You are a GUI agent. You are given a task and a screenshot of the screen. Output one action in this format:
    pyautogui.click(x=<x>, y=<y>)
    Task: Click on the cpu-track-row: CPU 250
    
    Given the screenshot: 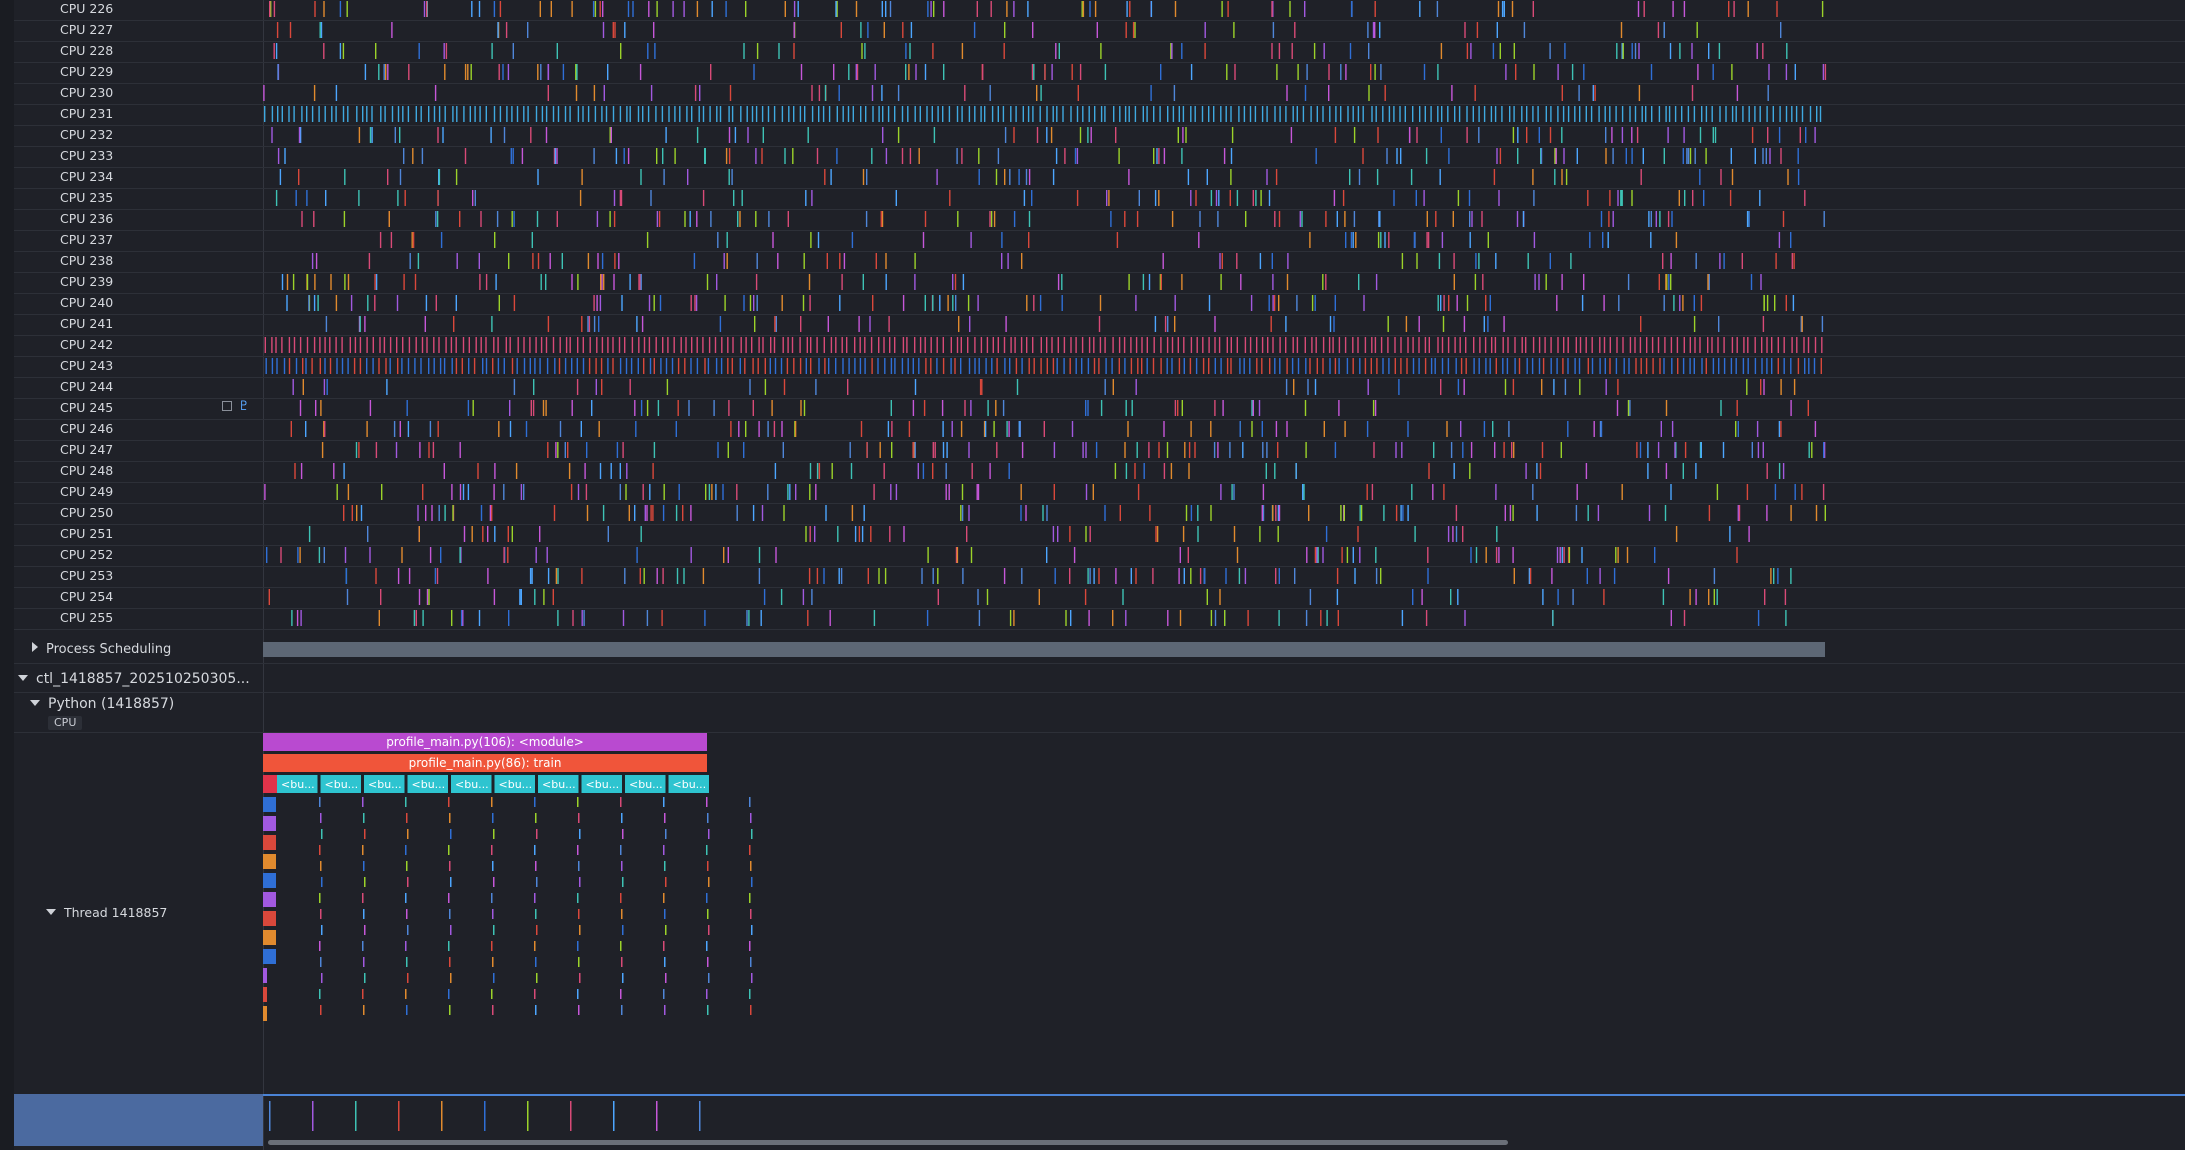 What is the action you would take?
    pyautogui.click(x=1099, y=514)
    